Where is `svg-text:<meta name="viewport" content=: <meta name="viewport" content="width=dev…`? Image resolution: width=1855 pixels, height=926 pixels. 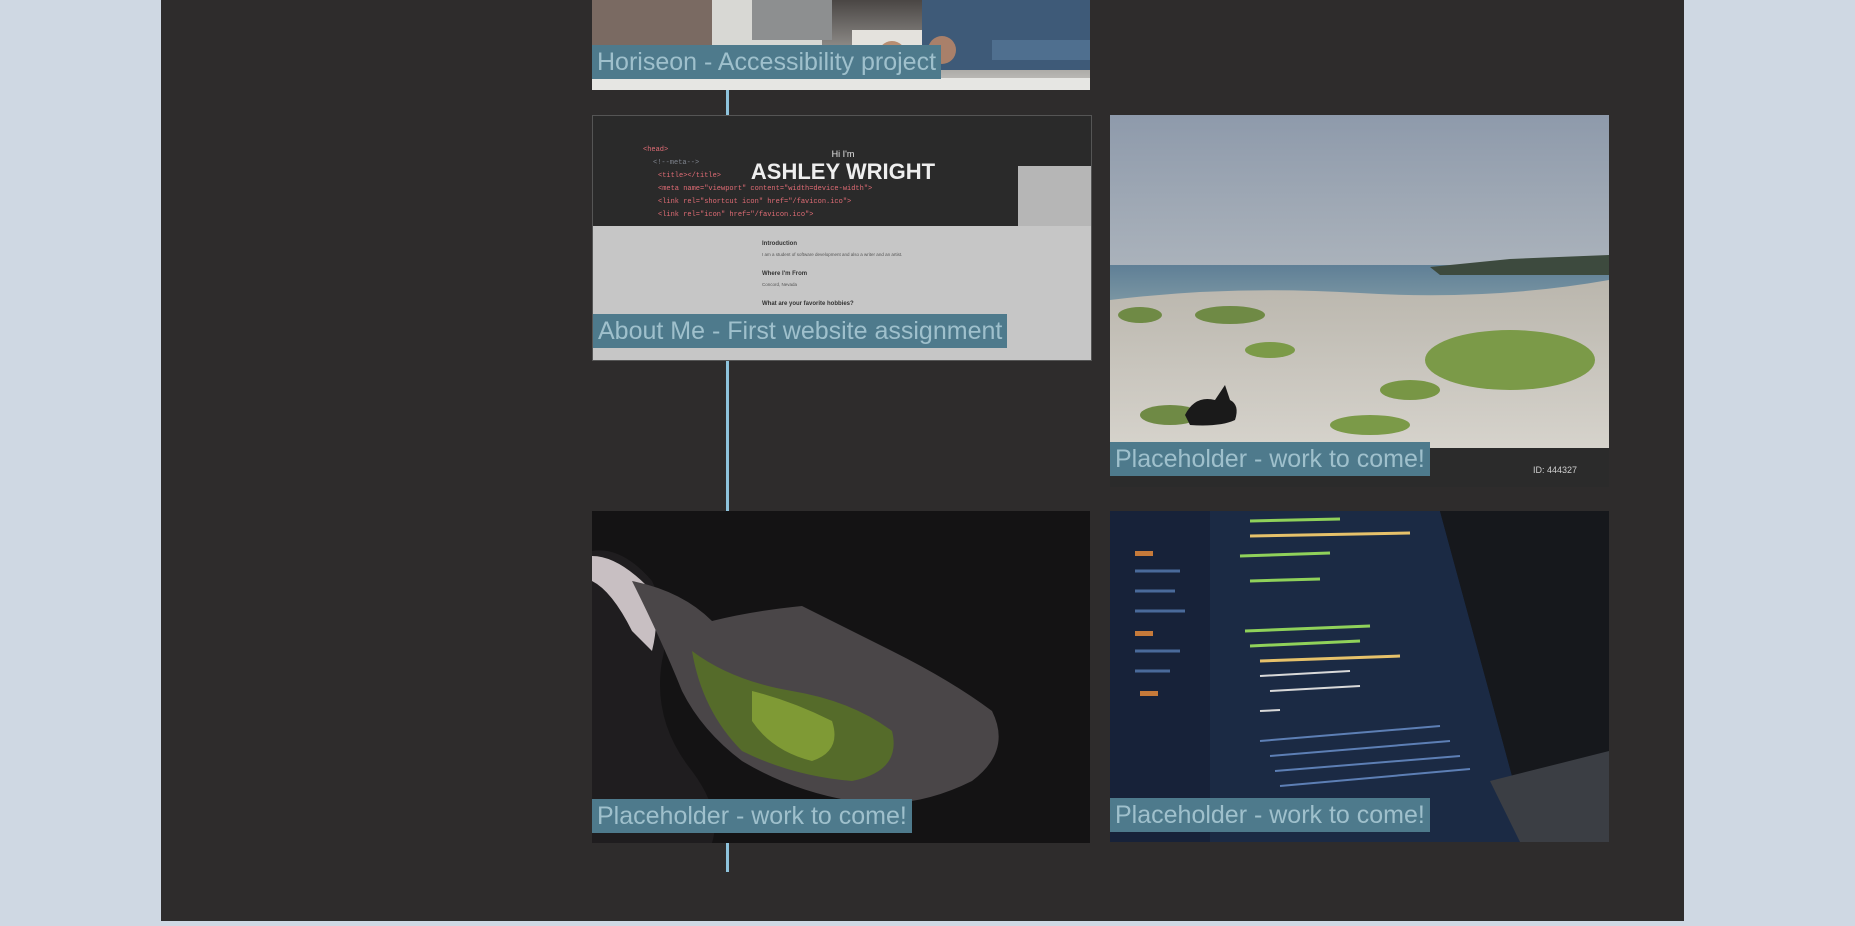
svg-text:<meta name="viewport" content=: <meta name="viewport" content="width=dev… is located at coordinates (765, 189).